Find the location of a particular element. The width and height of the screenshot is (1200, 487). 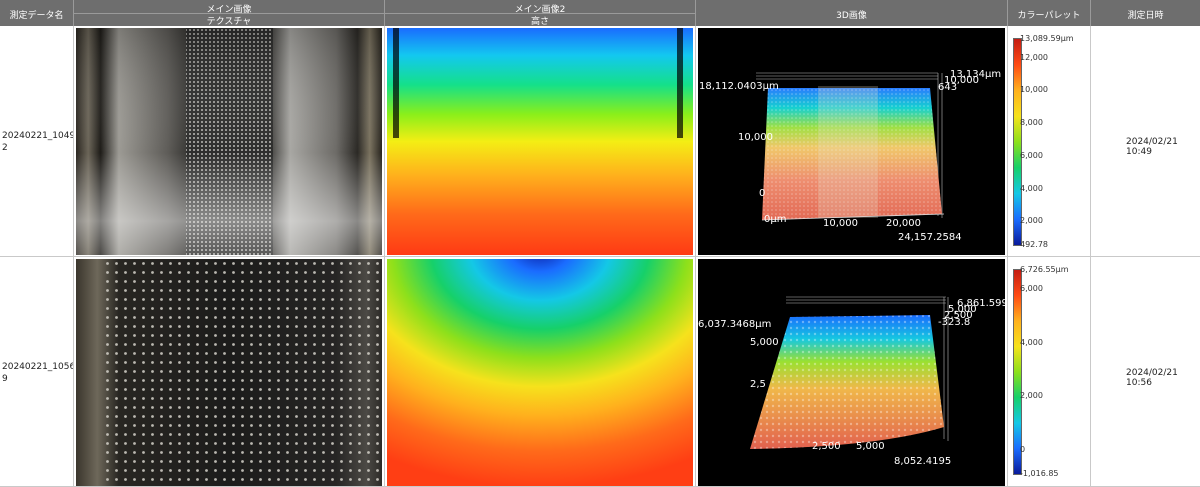

row2-palette-tick-1: 4,000 is located at coordinates (1031, 342).